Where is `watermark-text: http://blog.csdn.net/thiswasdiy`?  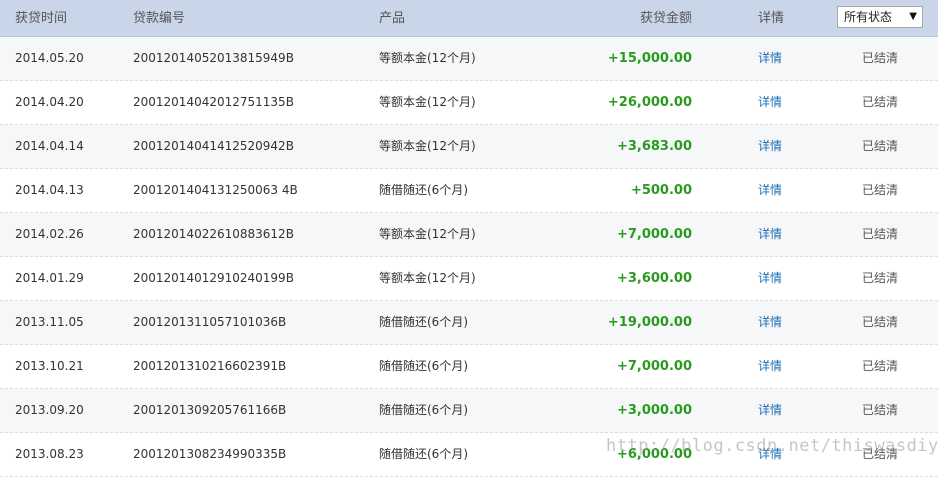
watermark-text: http://blog.csdn.net/thiswasdiy is located at coordinates (772, 446).